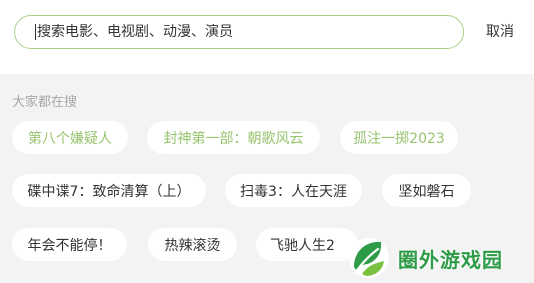  I want to click on hot-search-title: 大家都在搜, so click(45, 102).